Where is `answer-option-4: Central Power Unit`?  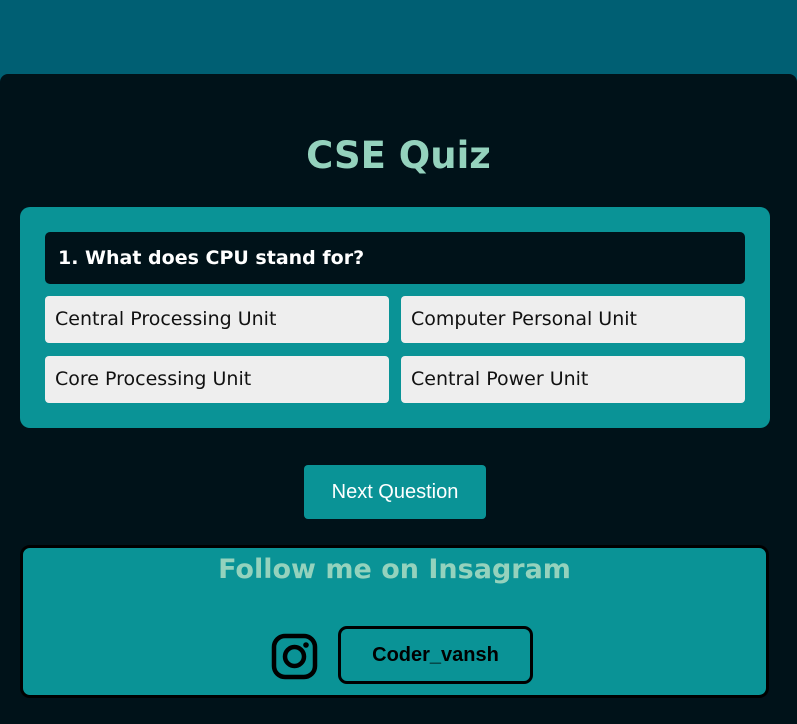
answer-option-4: Central Power Unit is located at coordinates (573, 379).